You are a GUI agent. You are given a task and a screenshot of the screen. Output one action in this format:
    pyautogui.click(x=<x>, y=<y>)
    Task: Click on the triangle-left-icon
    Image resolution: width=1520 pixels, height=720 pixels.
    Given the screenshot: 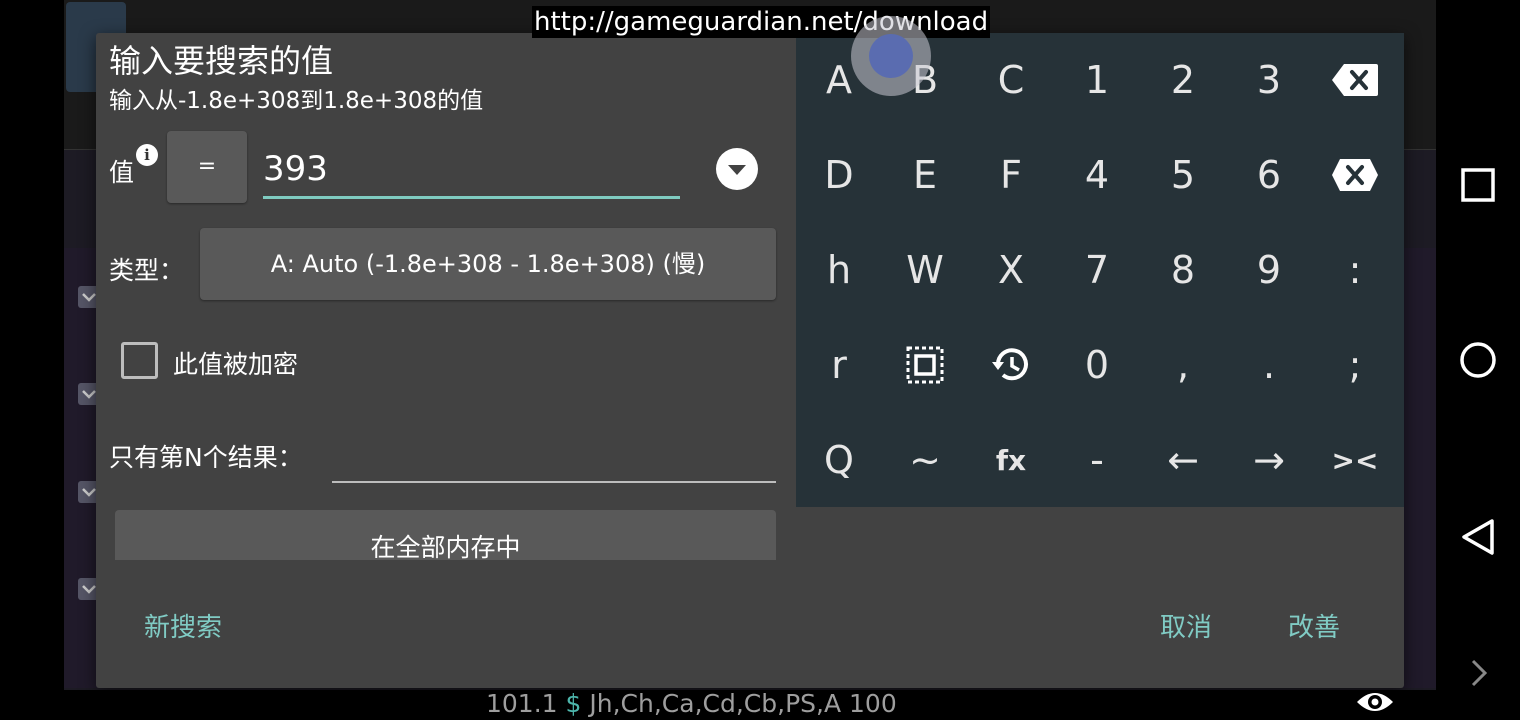 What is the action you would take?
    pyautogui.click(x=1478, y=537)
    